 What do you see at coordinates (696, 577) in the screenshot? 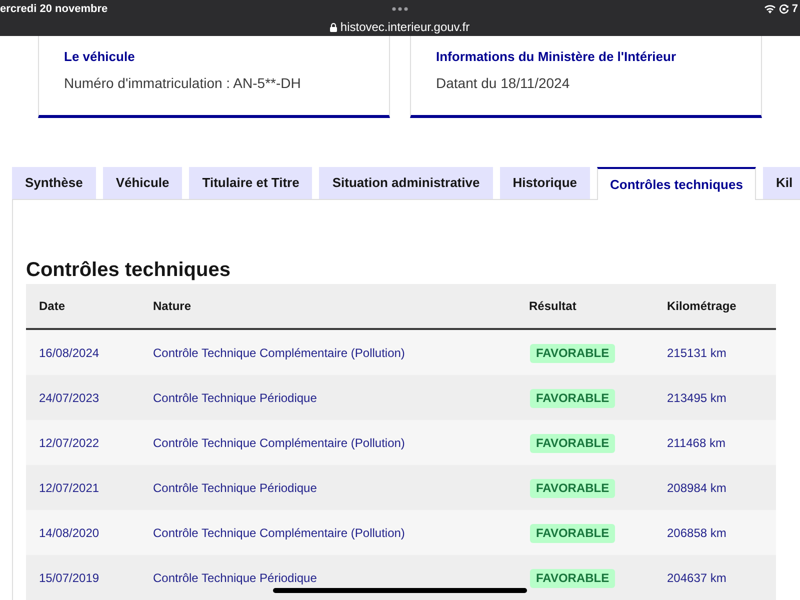
I see `mileage-cell: 204637 km` at bounding box center [696, 577].